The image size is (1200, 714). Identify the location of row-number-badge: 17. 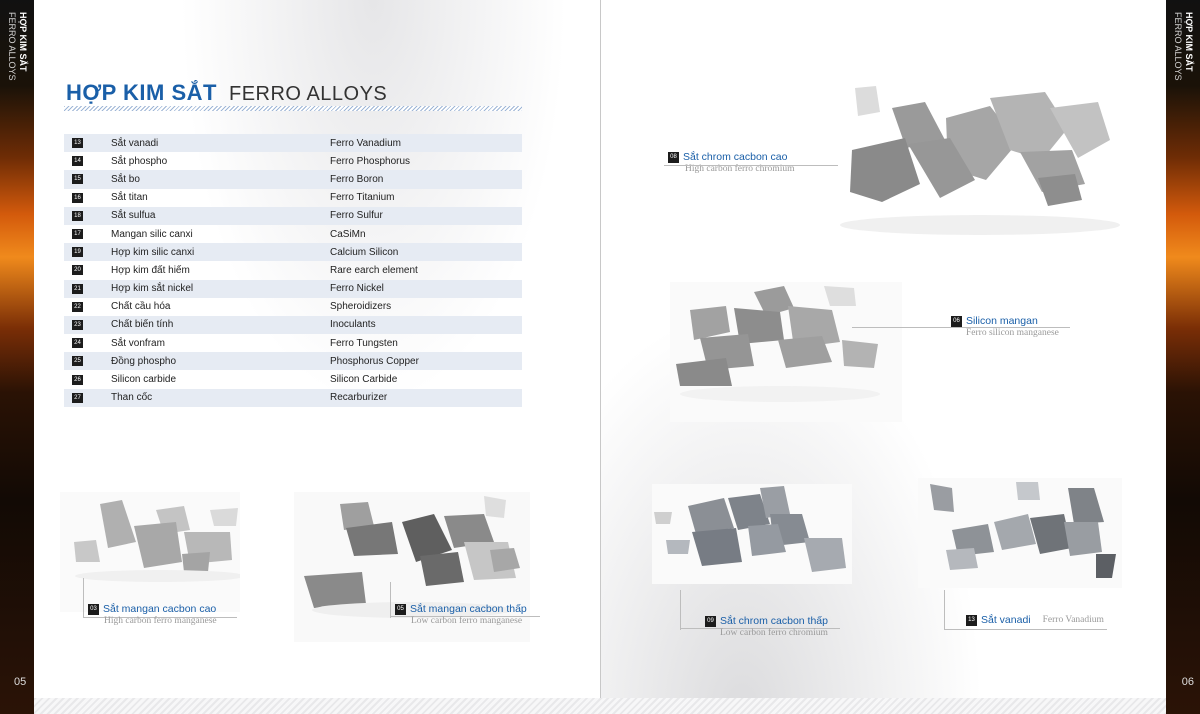
(77, 234).